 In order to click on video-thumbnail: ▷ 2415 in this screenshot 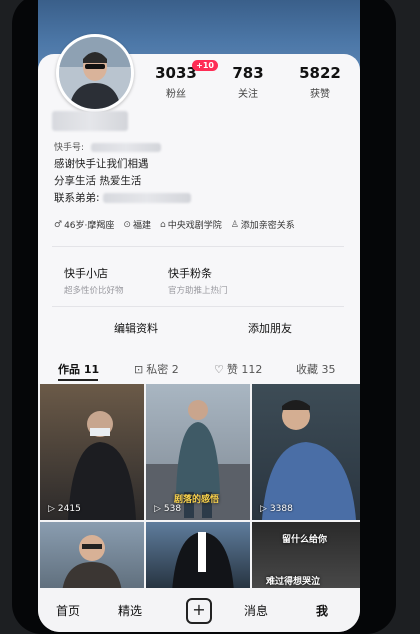, I will do `click(92, 452)`.